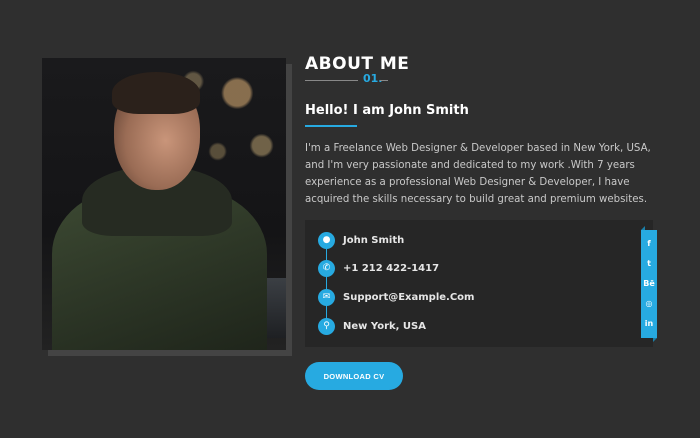 This screenshot has width=700, height=438. I want to click on user-icon: ●, so click(326, 240).